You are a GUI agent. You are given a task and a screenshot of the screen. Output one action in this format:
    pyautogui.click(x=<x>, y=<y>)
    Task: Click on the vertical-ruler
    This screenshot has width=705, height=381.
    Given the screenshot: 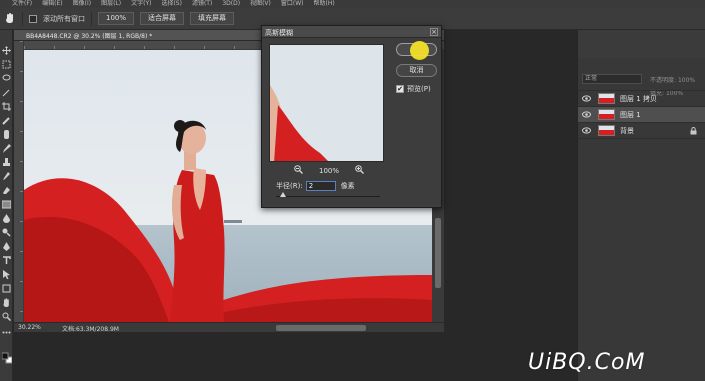 What is the action you would take?
    pyautogui.click(x=19, y=181)
    